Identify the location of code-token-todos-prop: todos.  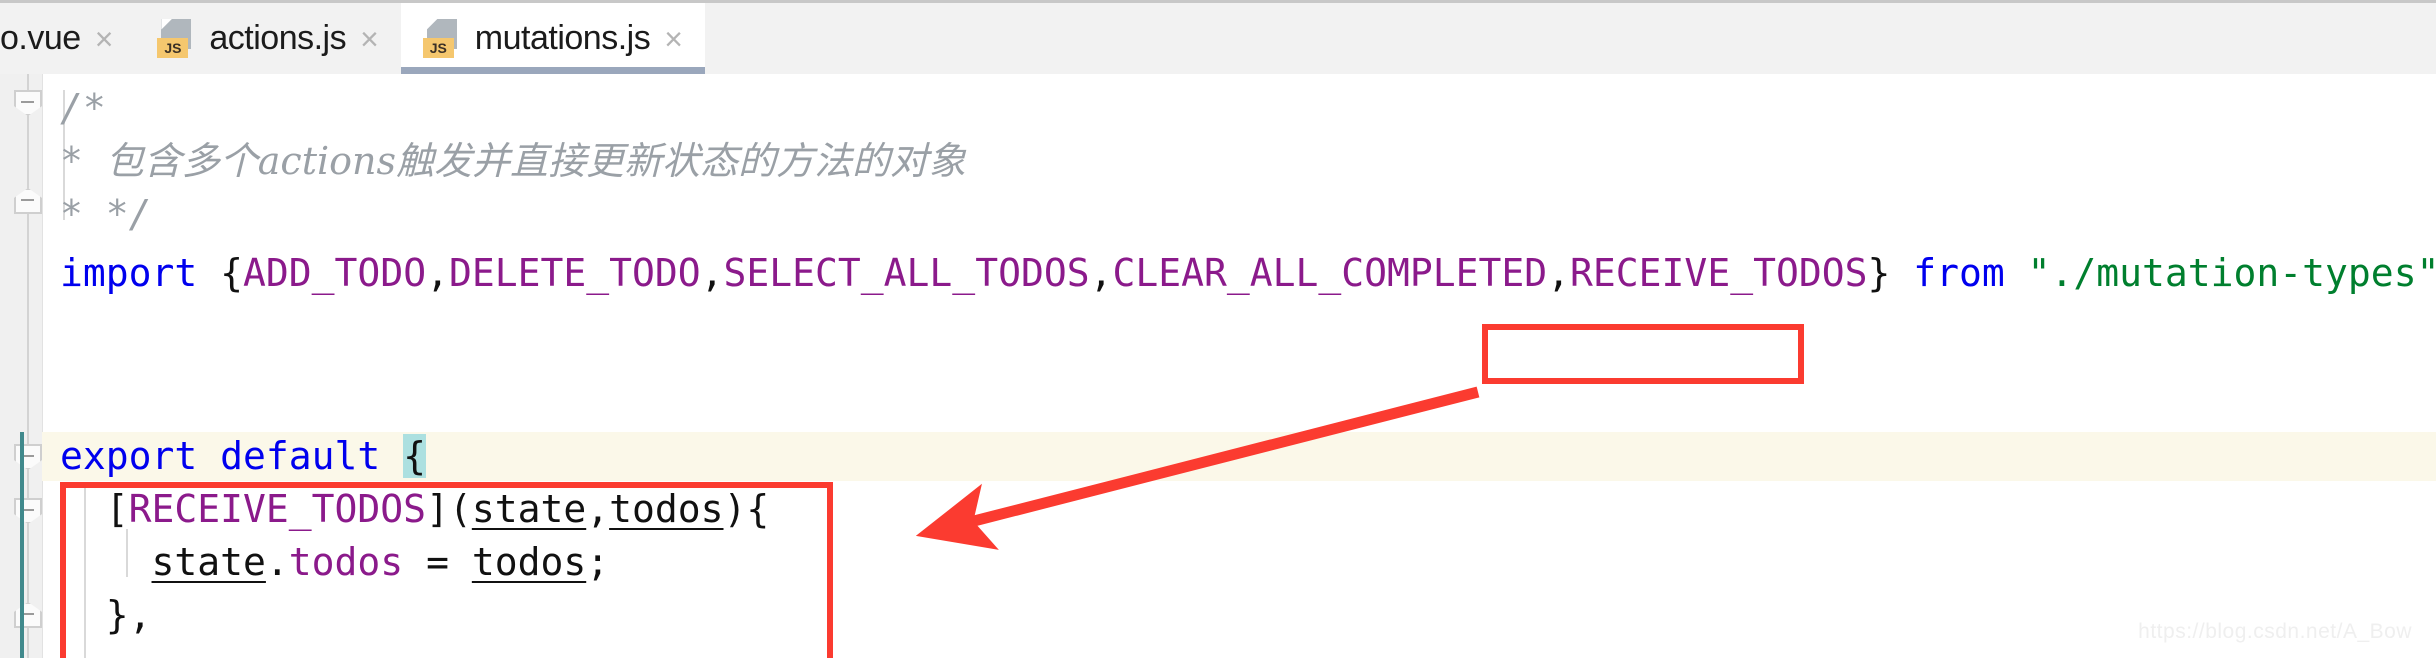
(346, 562).